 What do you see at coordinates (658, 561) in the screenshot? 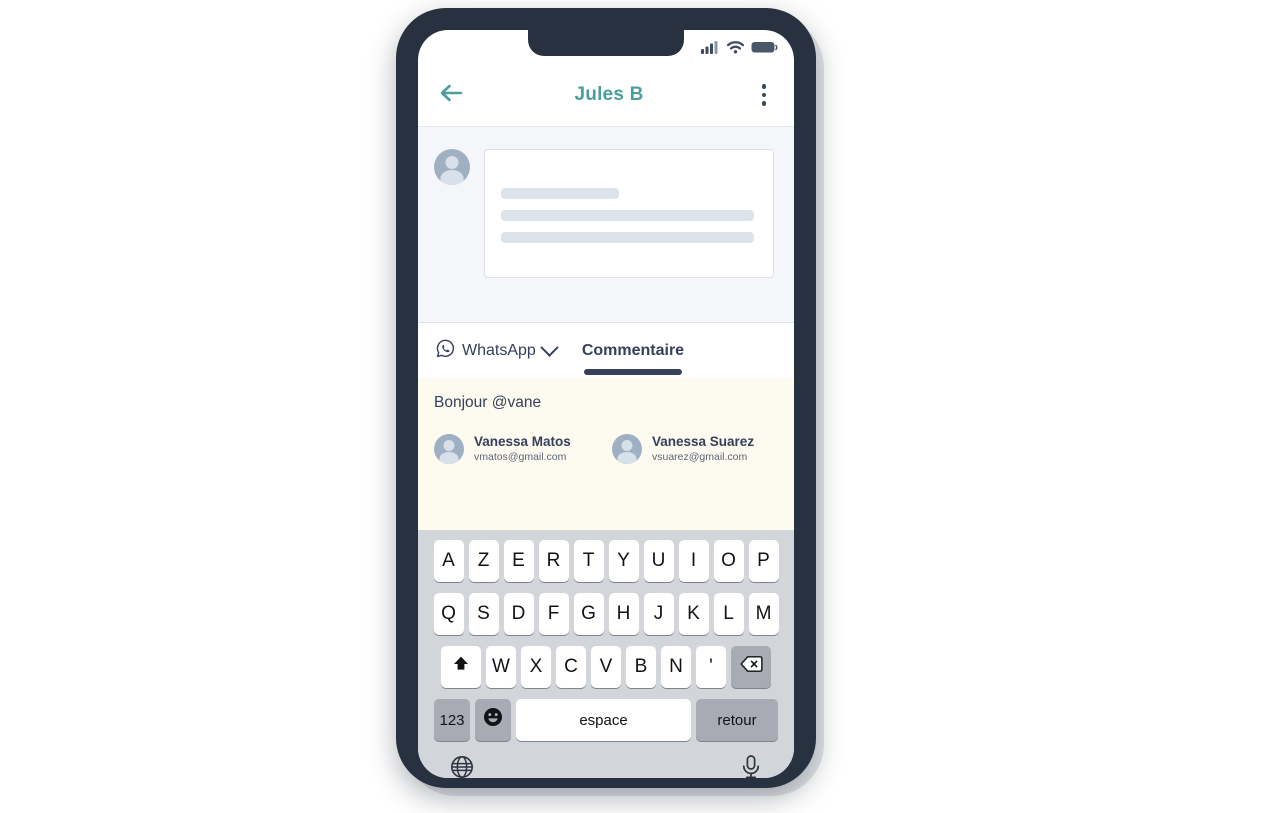
I see `key-u: U` at bounding box center [658, 561].